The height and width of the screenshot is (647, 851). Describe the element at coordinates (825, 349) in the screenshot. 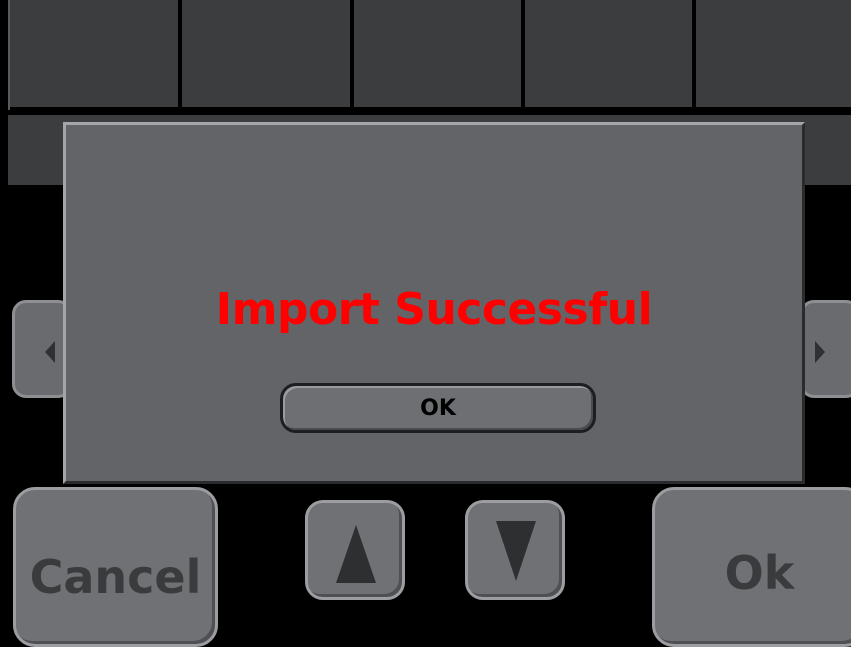

I see `scroll-right-button` at that location.